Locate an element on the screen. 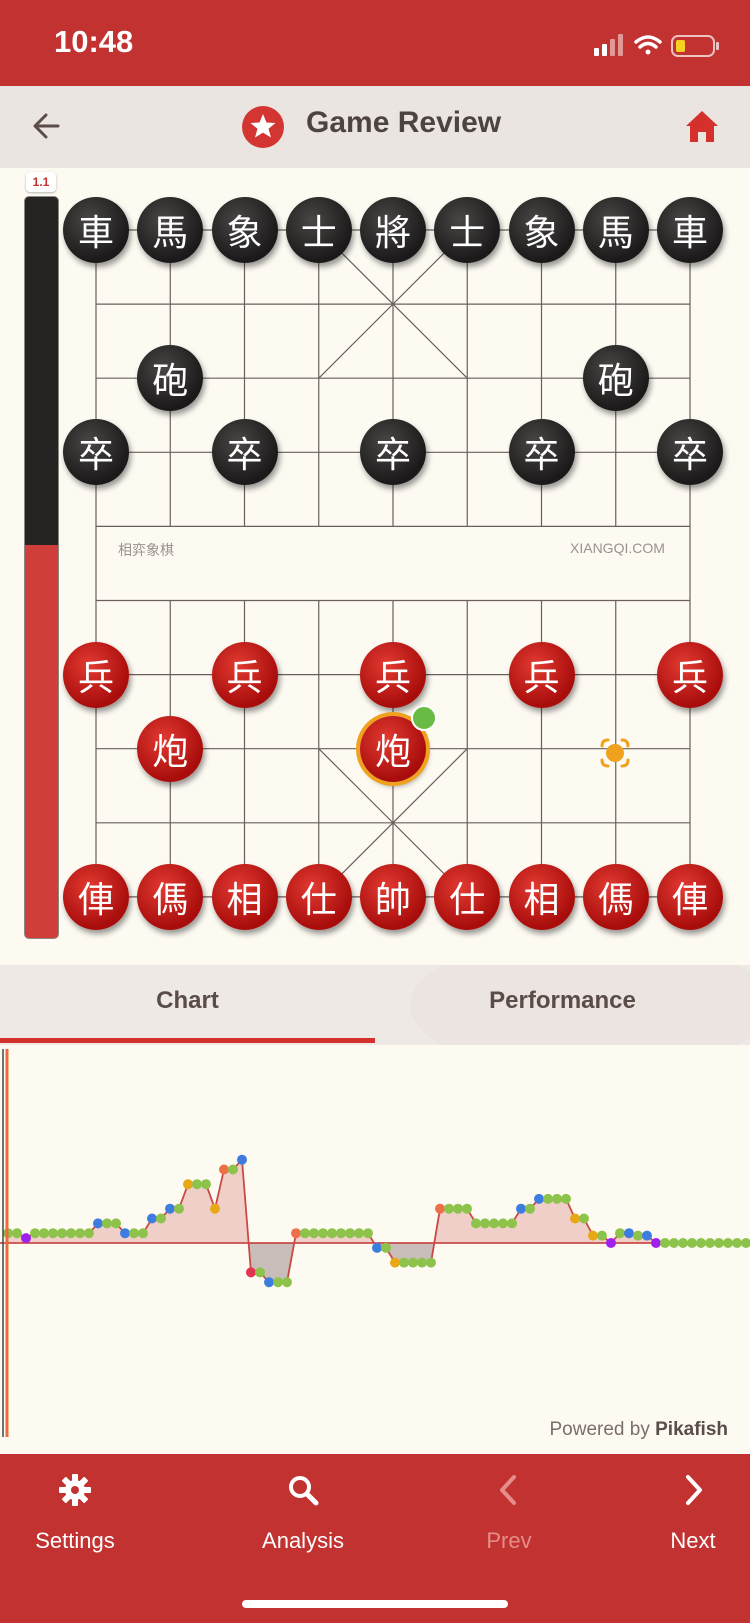 This screenshot has width=750, height=1623. battery-icon is located at coordinates (695, 46).